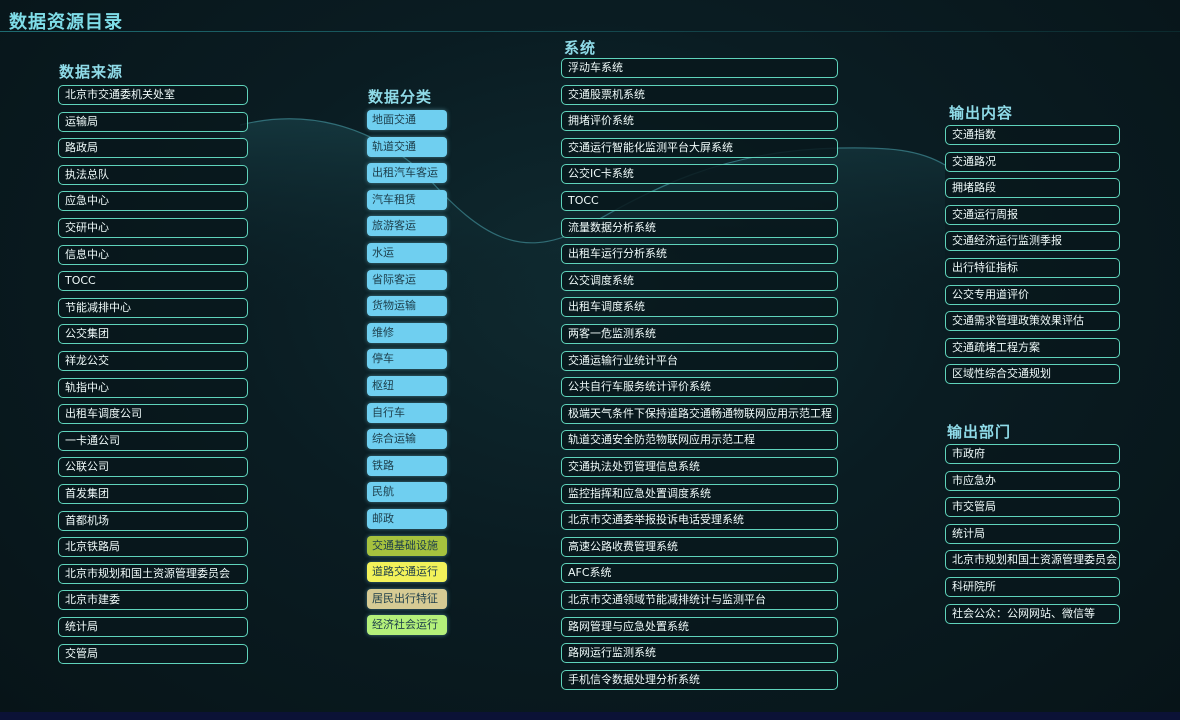 The width and height of the screenshot is (1180, 720). What do you see at coordinates (407, 599) in the screenshot?
I see `category-item: 居民出行特征` at bounding box center [407, 599].